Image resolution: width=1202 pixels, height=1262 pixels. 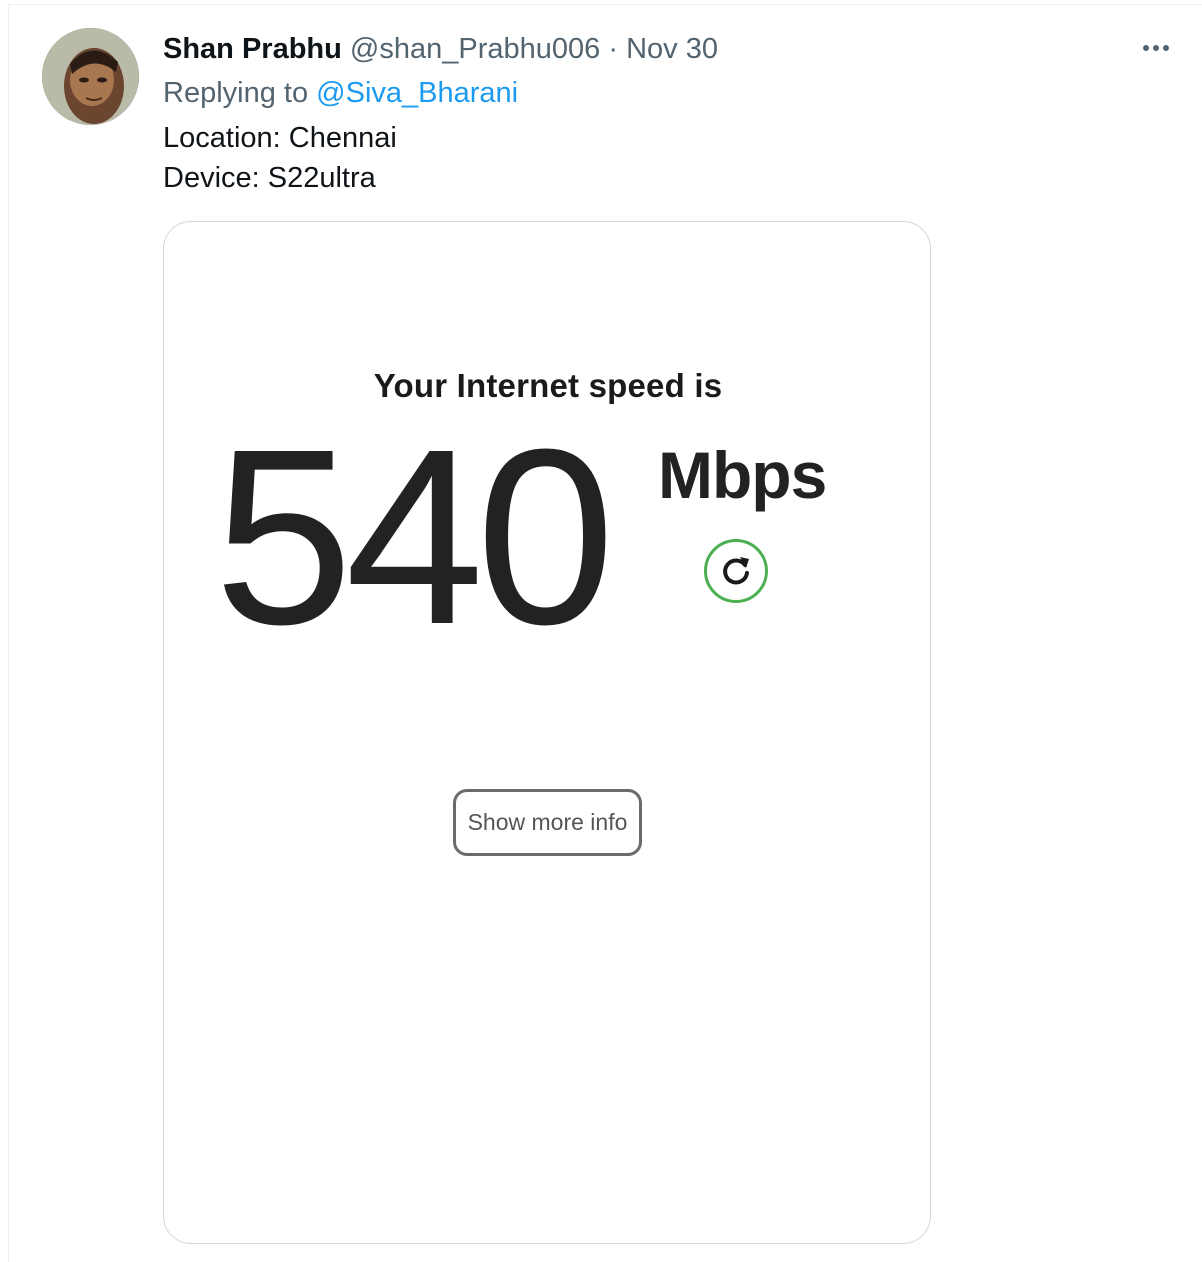 I want to click on tweet-header: Shan Prabhu @shan_Prabhu006 · Nov 30, so click(x=440, y=49).